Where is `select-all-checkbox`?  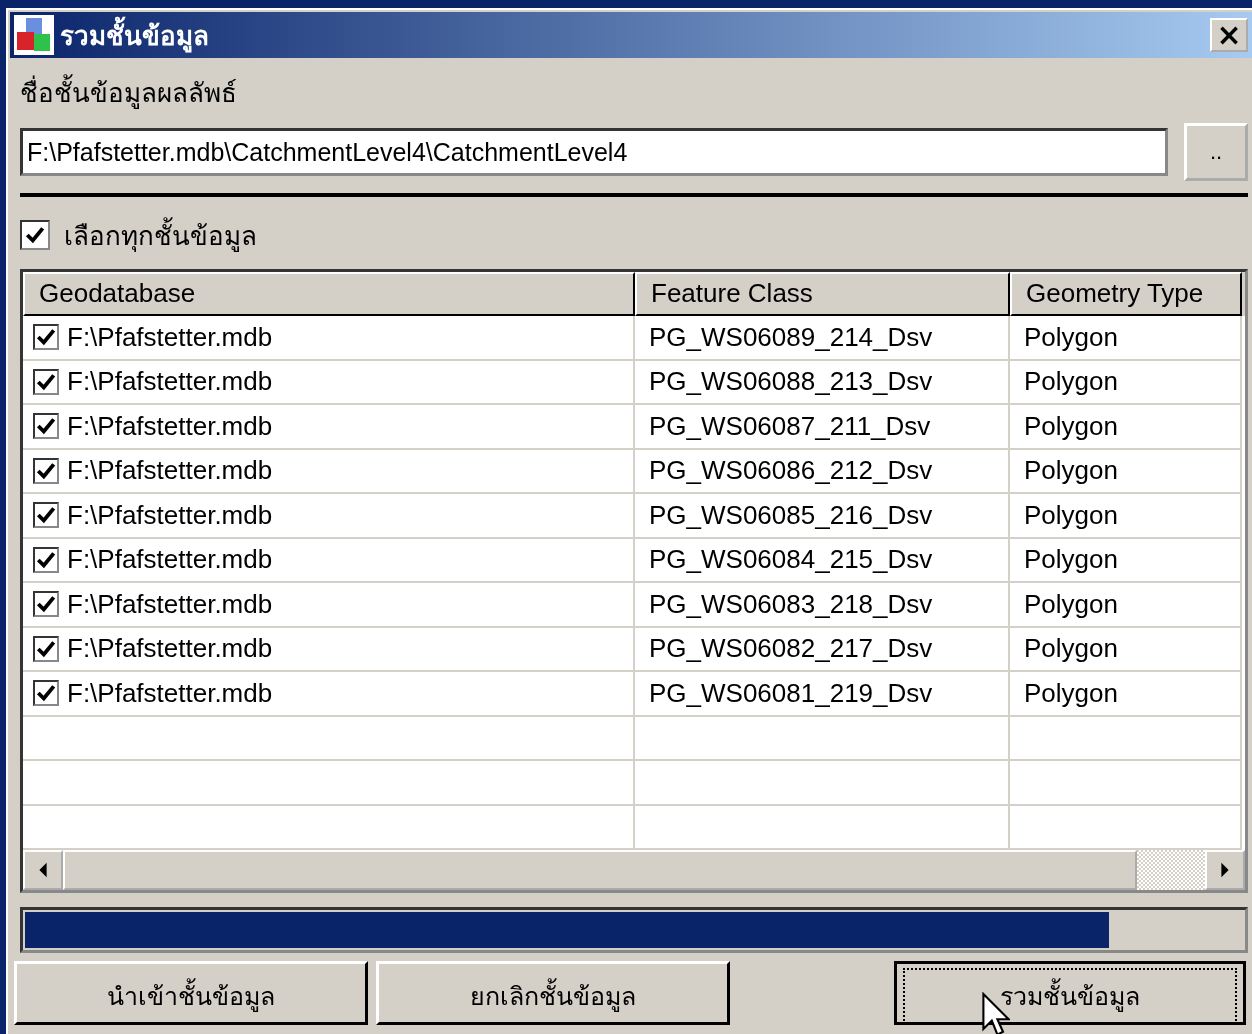
select-all-checkbox is located at coordinates (35, 235).